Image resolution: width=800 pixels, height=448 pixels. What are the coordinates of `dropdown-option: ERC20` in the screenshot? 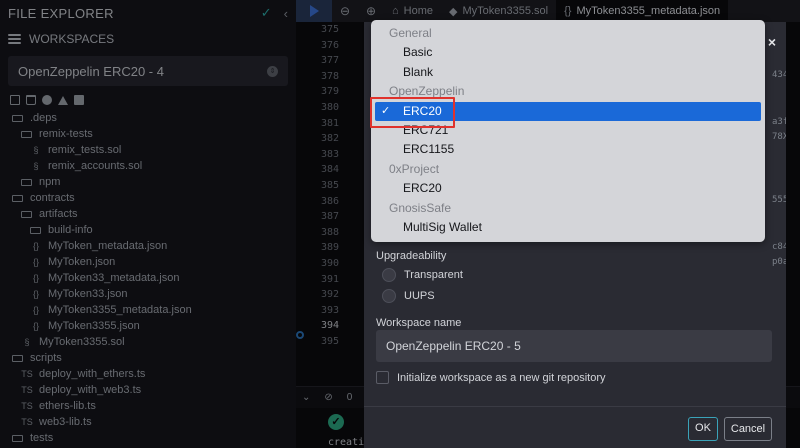 It's located at (568, 188).